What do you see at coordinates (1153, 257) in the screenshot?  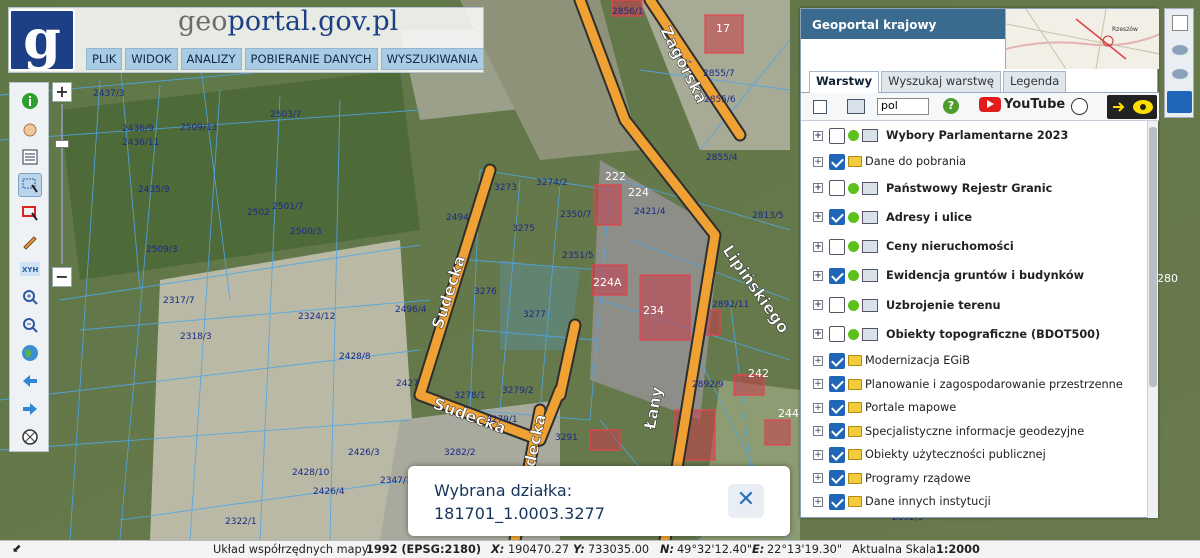 I see `scrollbar-thumb` at bounding box center [1153, 257].